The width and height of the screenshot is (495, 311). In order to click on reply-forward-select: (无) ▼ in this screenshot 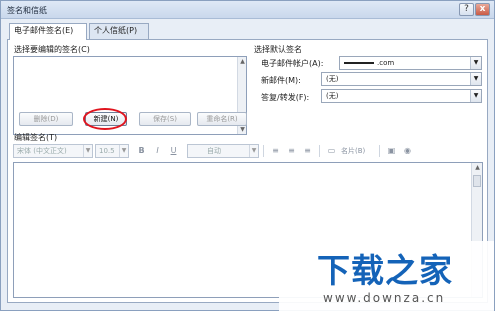, I will do `click(401, 96)`.